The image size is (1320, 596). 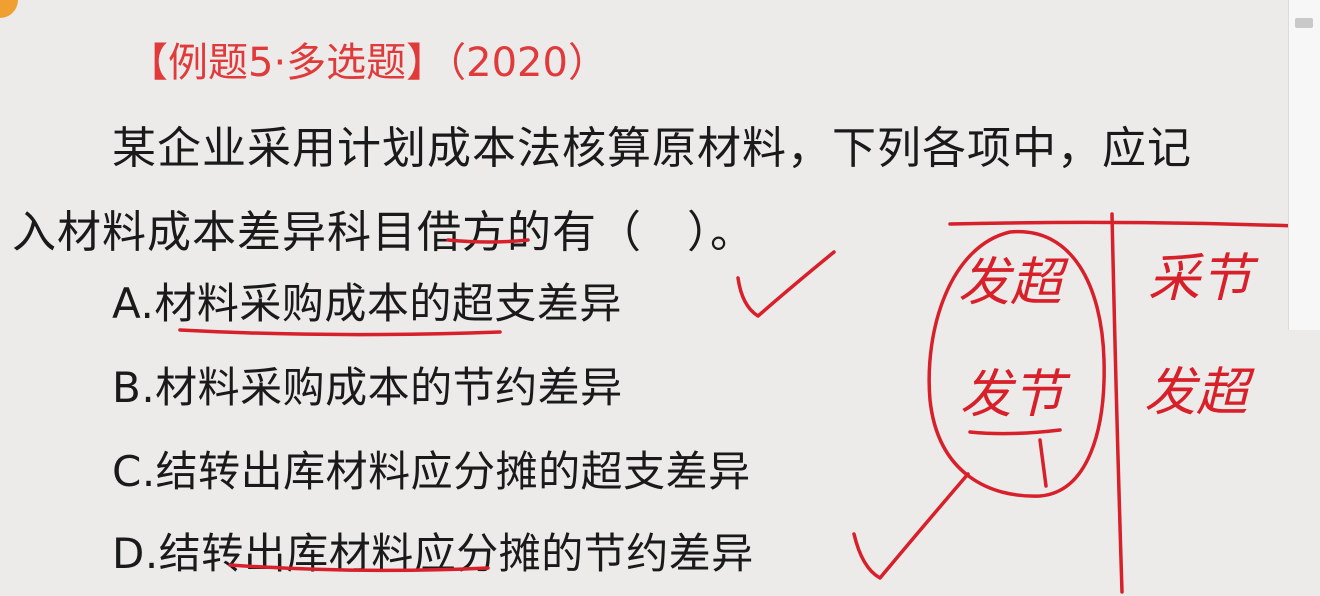 What do you see at coordinates (1203, 279) in the screenshot?
I see `annotation-right-top: 采节` at bounding box center [1203, 279].